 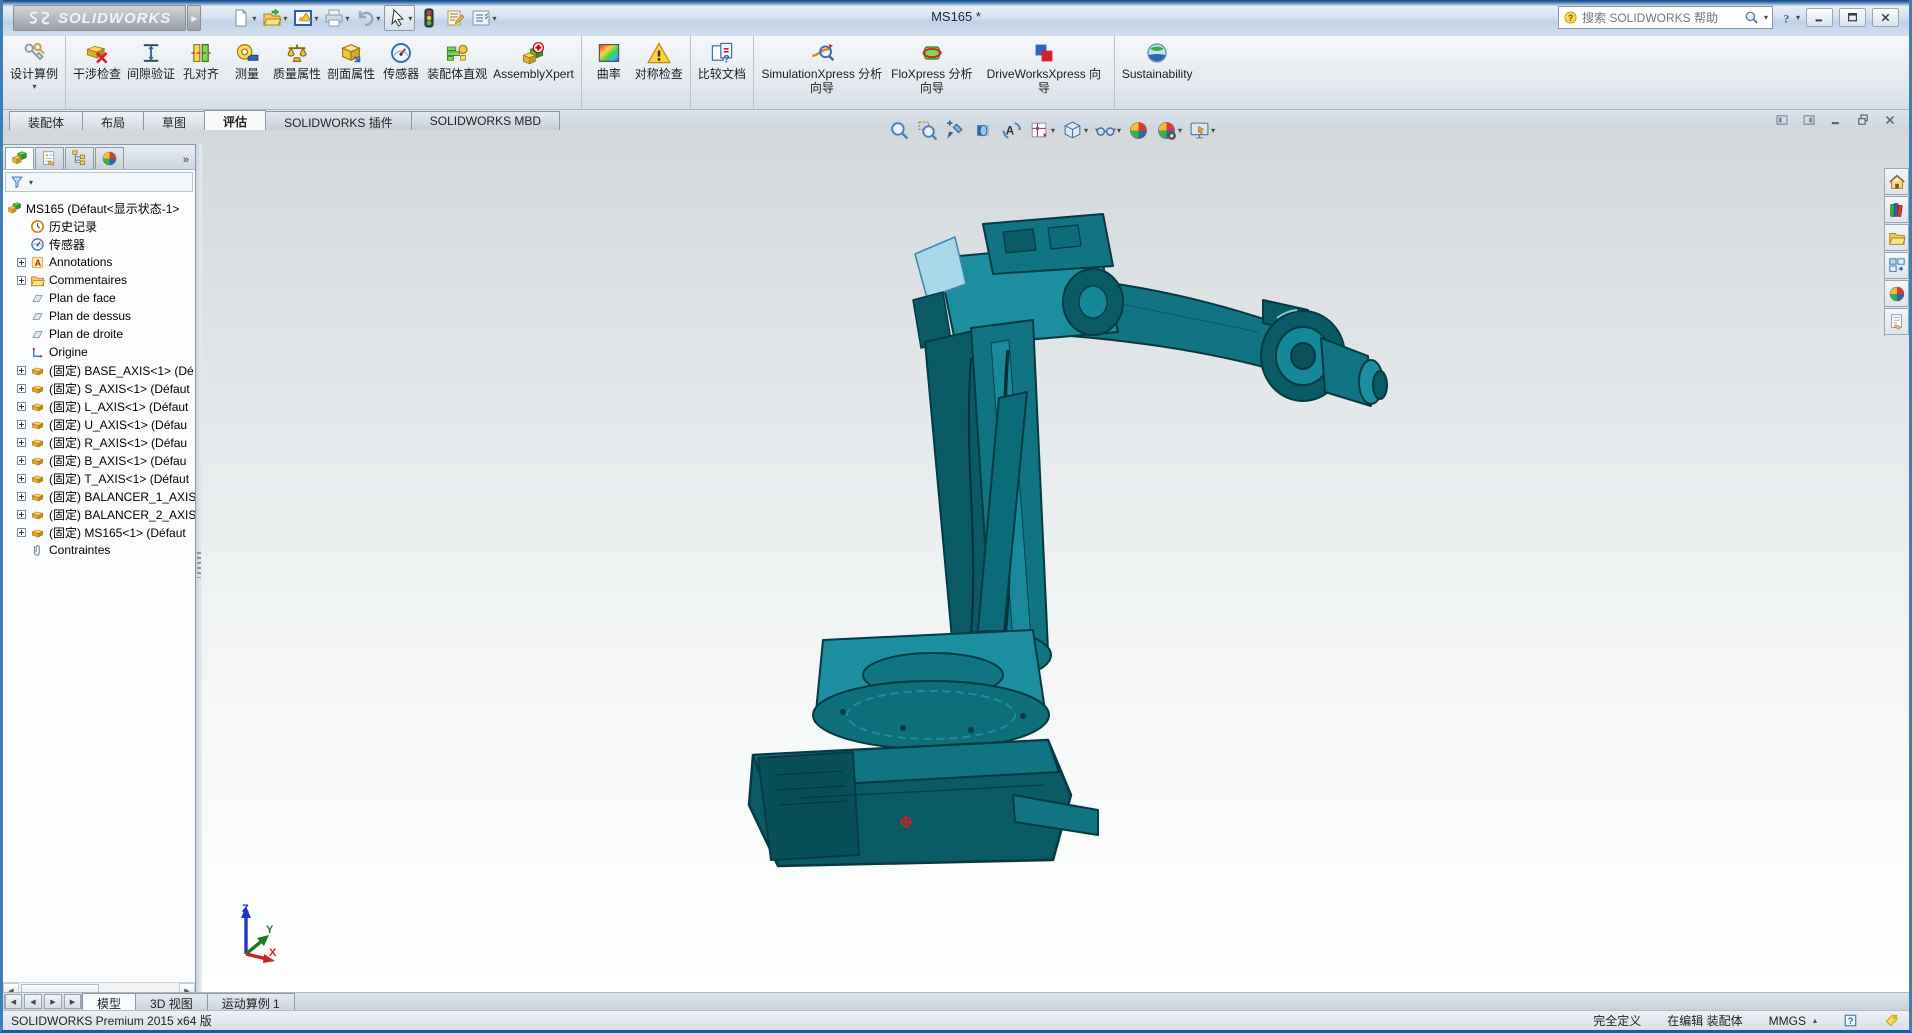 I want to click on mass-properties-button: 质量属性, so click(x=297, y=60).